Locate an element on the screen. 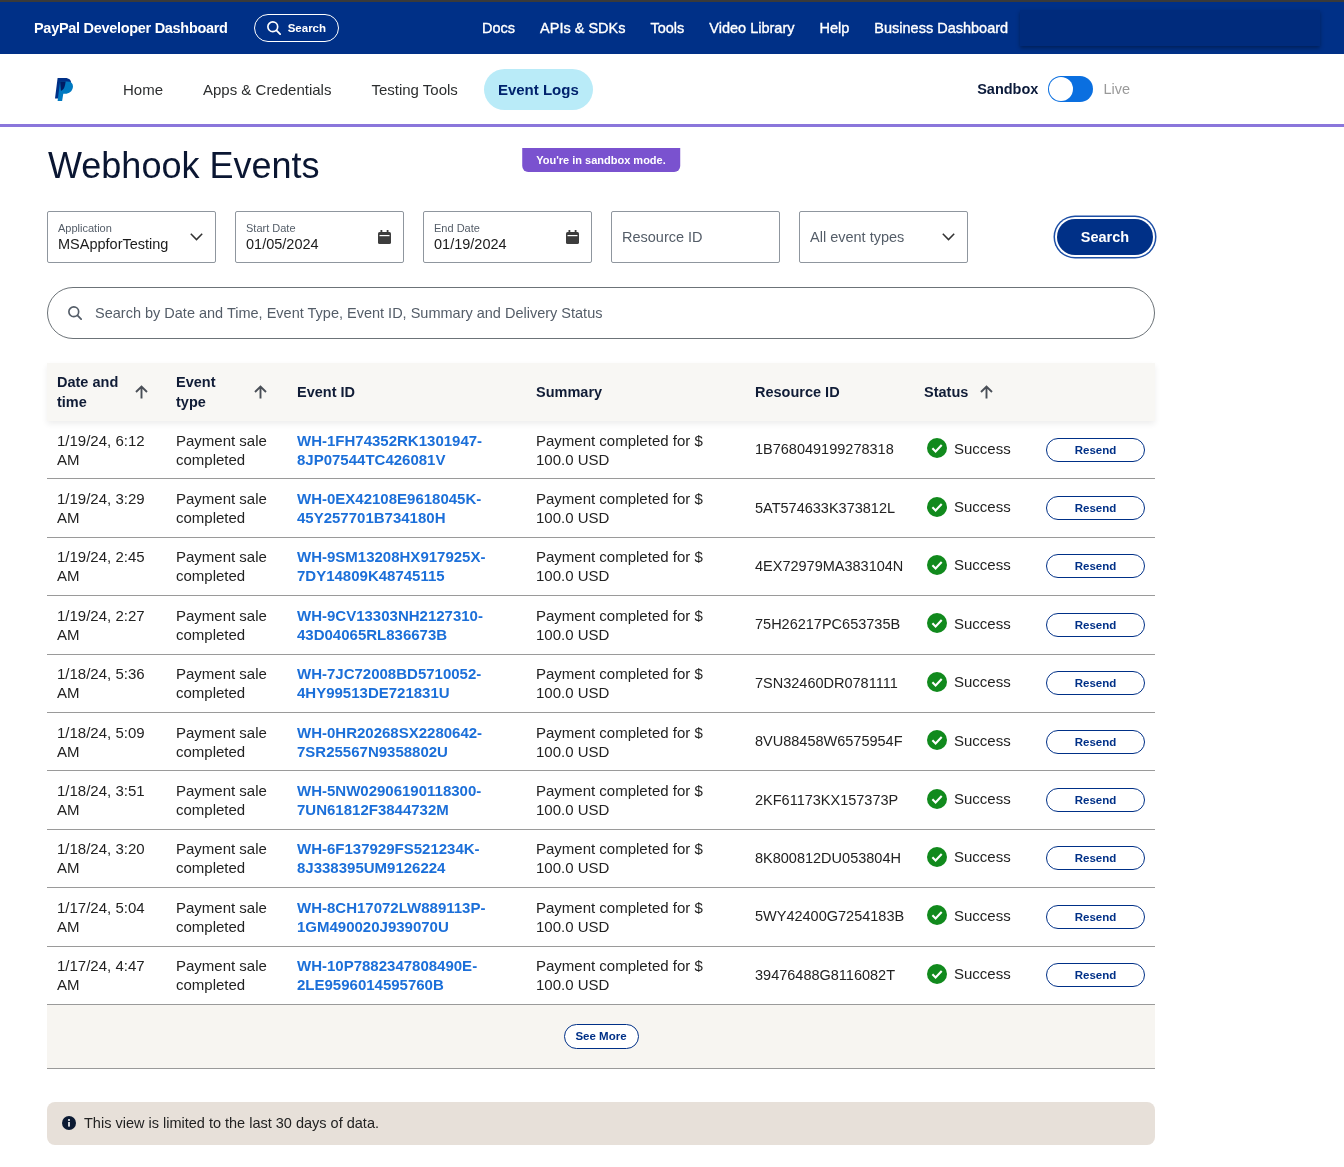 The height and width of the screenshot is (1167, 1344). event-id-link: WH-1FH74352RK1301947-8JP07544TC426081V is located at coordinates (390, 449).